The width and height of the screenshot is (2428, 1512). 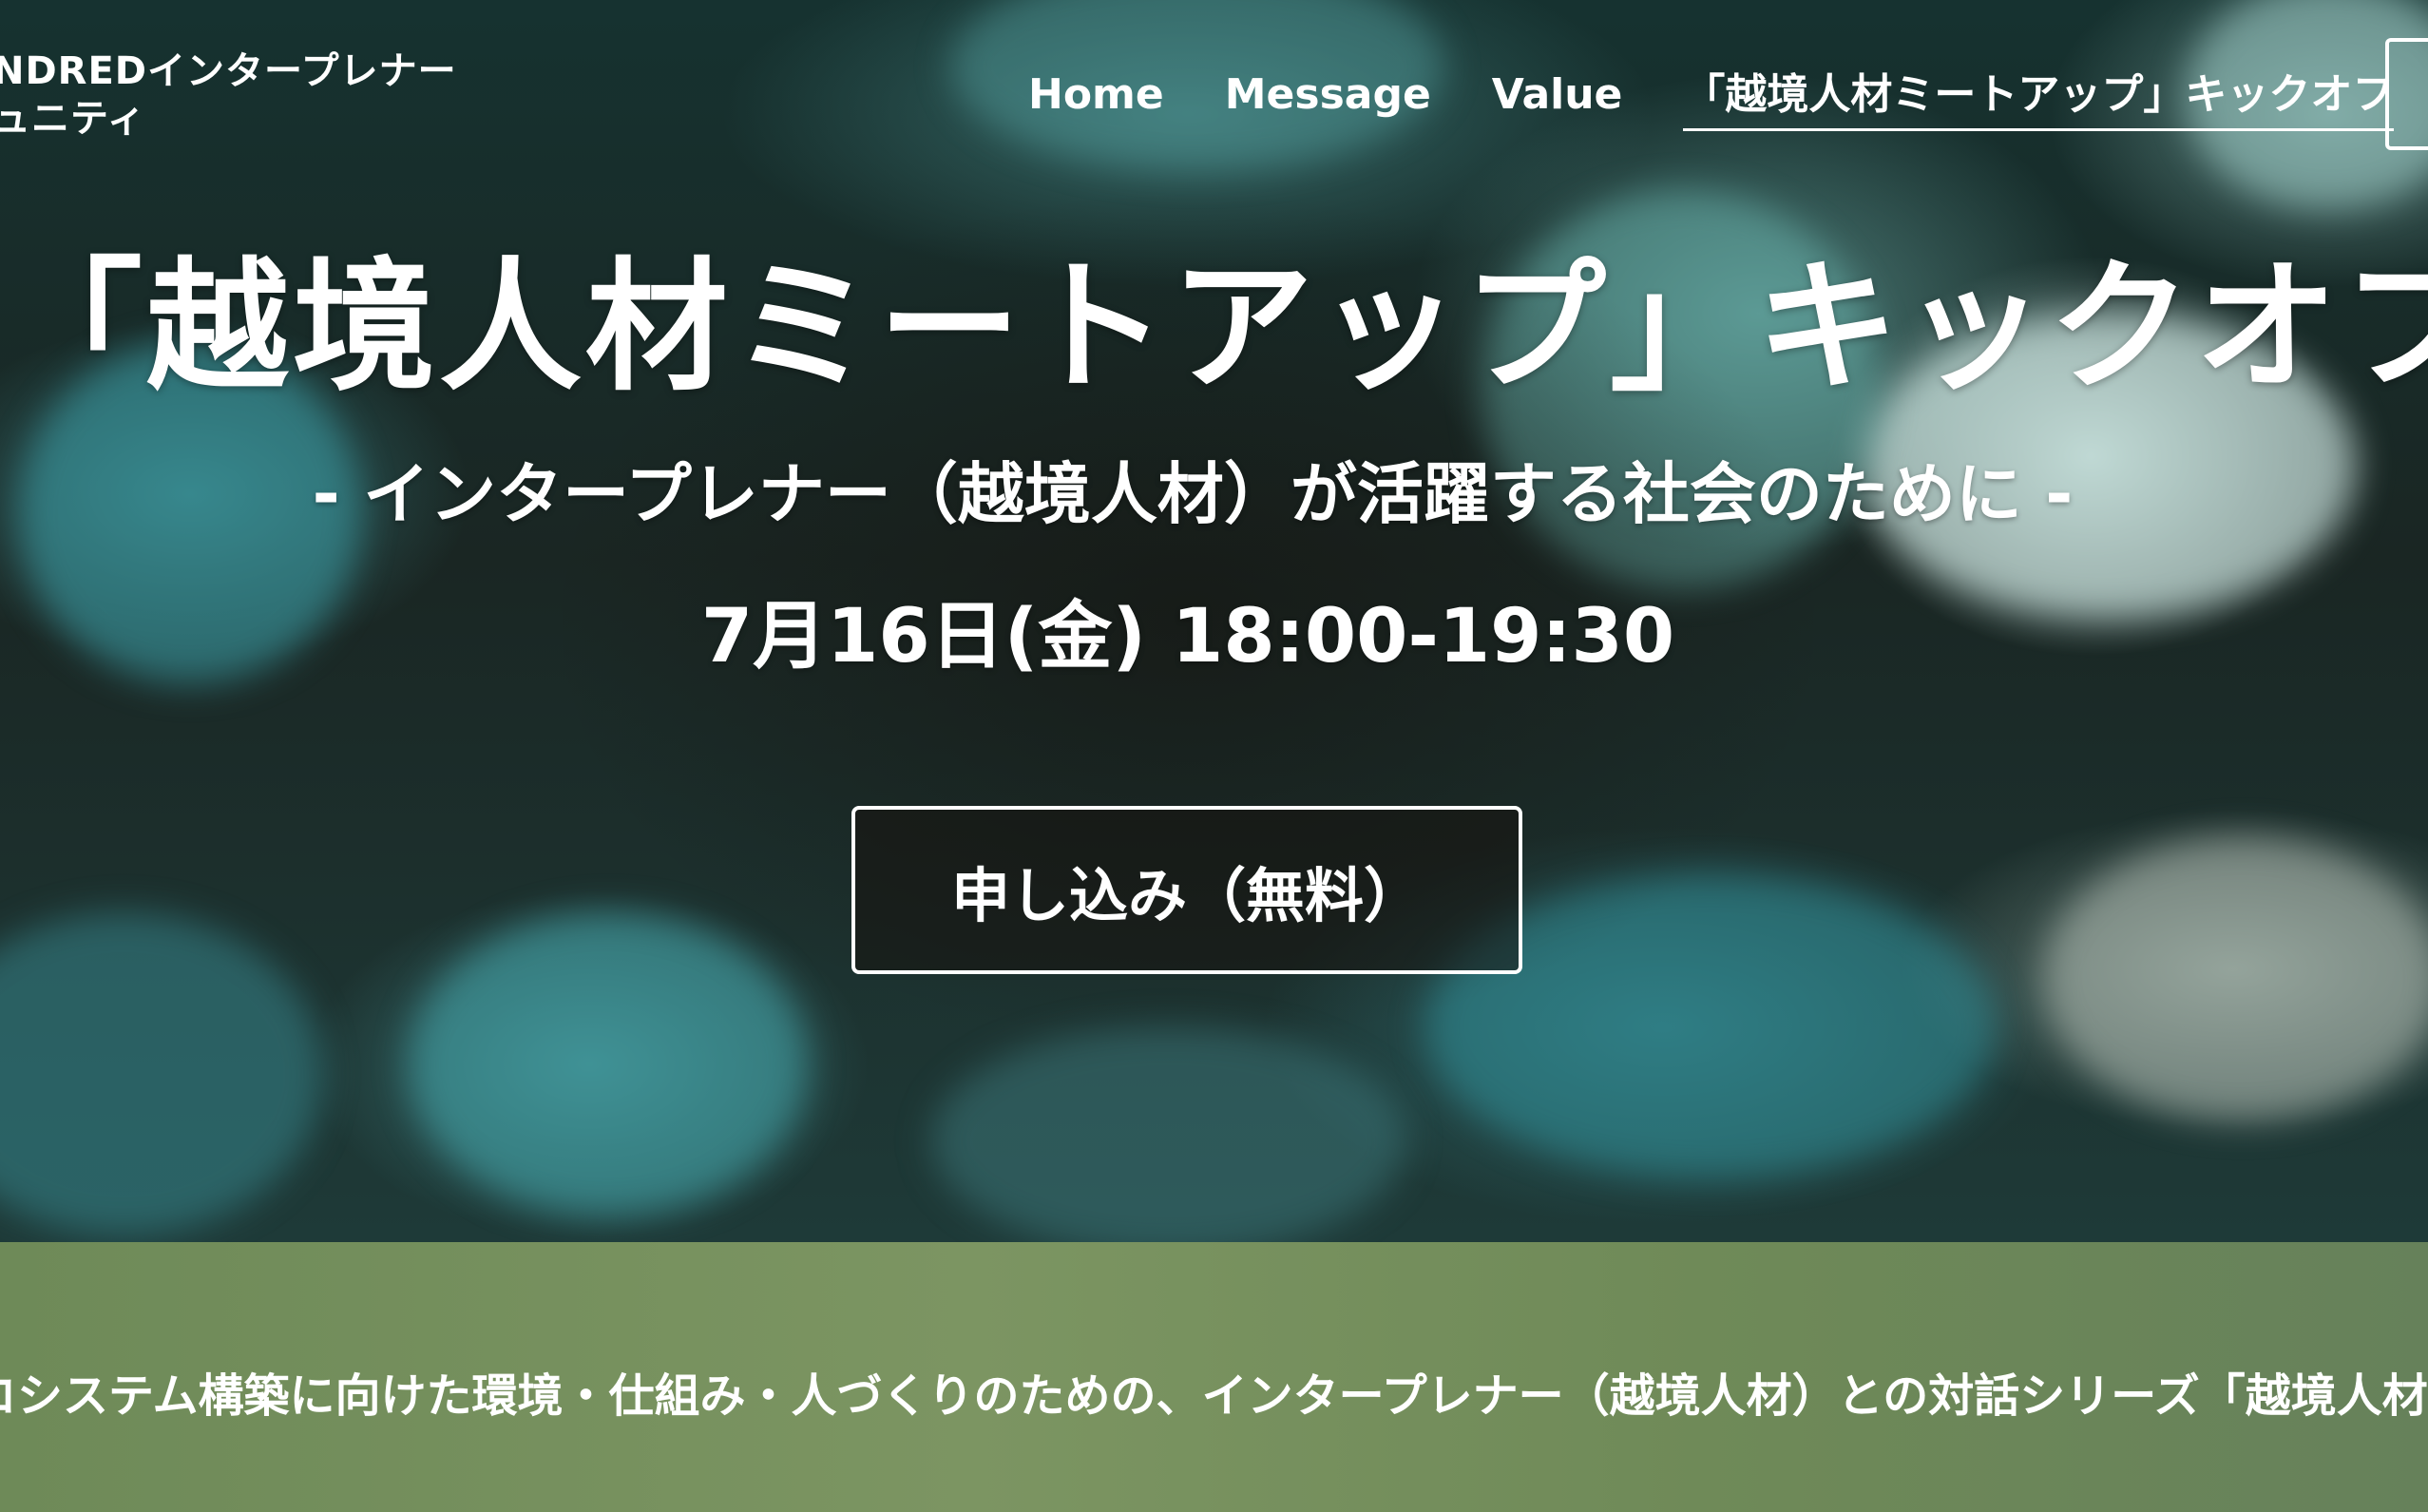 I want to click on nav-item-kickoff: 「越境人材ミートアップ」キックオフ, so click(x=2039, y=99).